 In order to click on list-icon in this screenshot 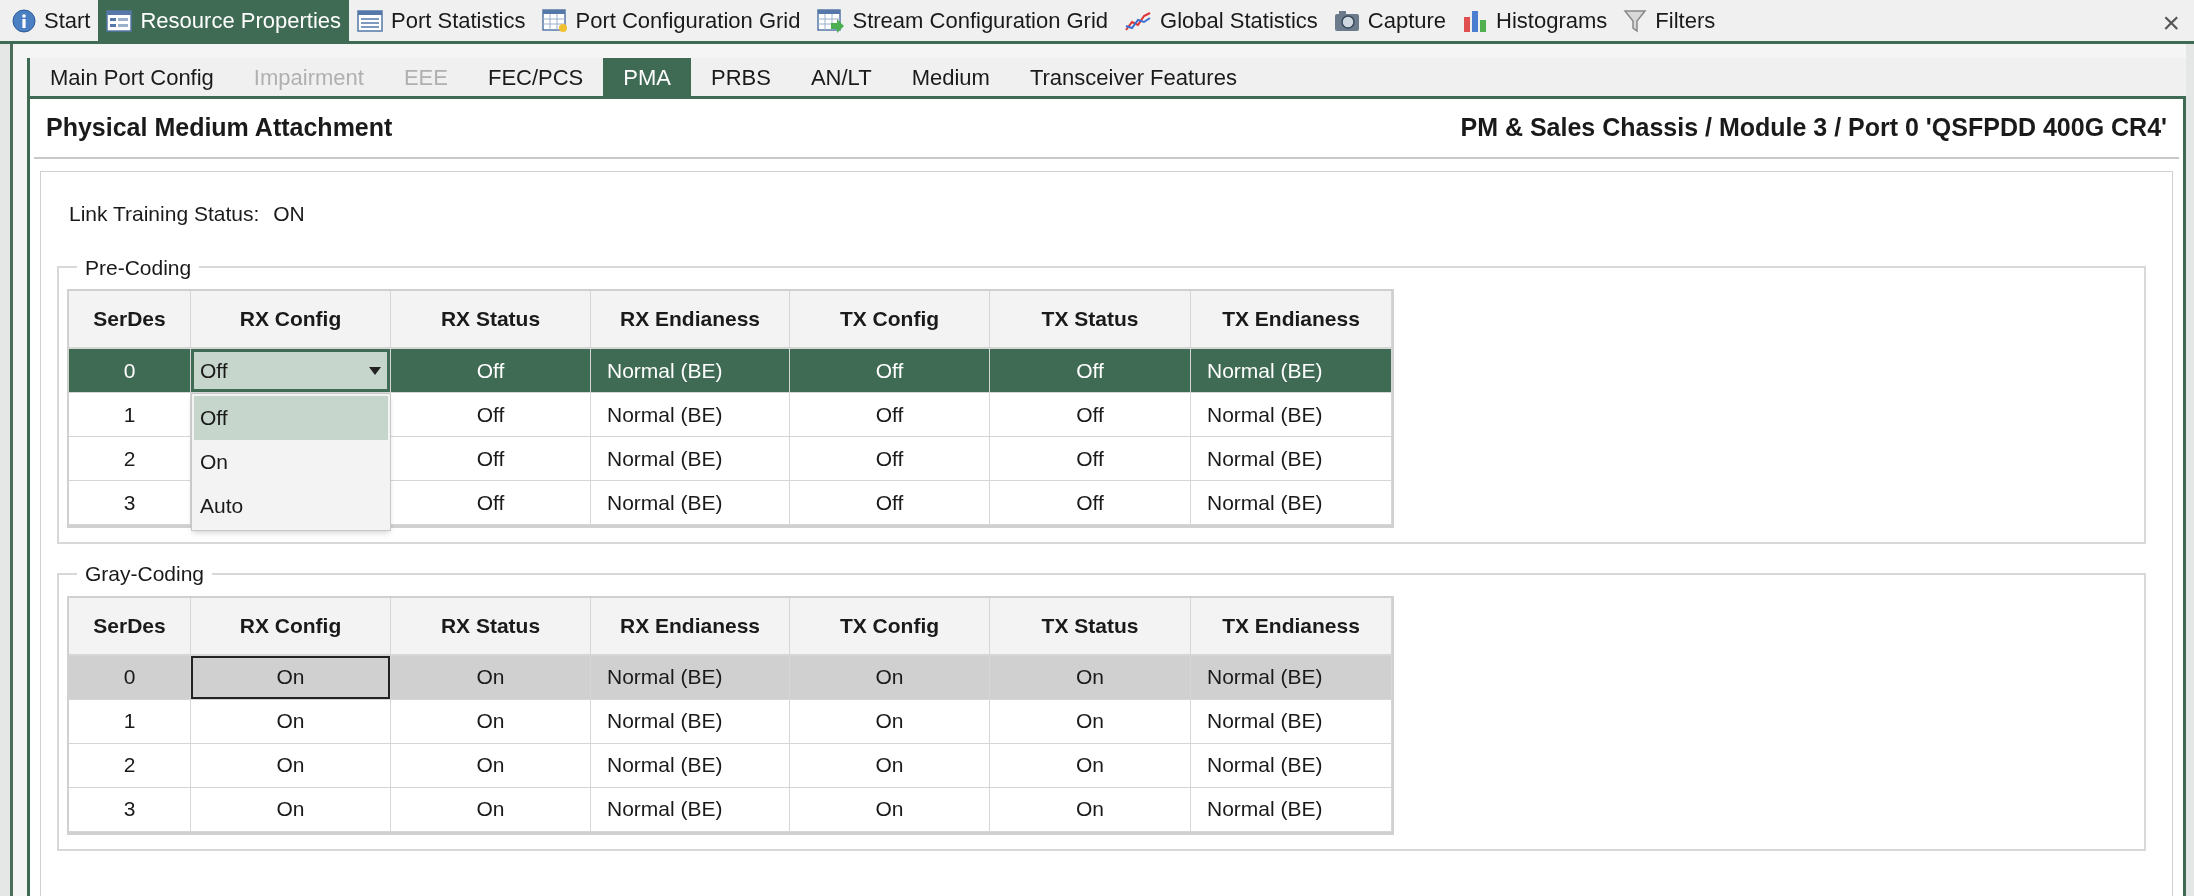, I will do `click(370, 20)`.